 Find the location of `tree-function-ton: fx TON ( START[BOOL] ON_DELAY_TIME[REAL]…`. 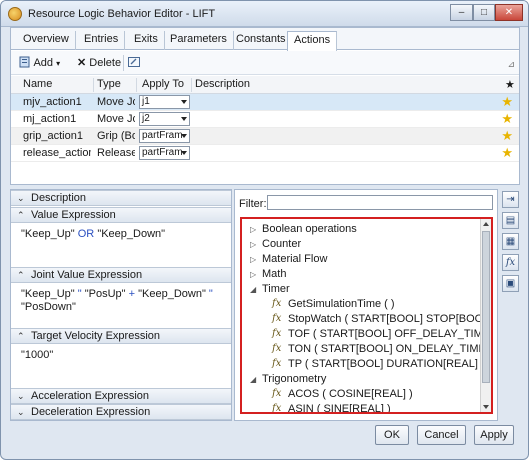

tree-function-ton: fx TON ( START[BOOL] ON_DELAY_TIME[REAL]… is located at coordinates (381, 349).